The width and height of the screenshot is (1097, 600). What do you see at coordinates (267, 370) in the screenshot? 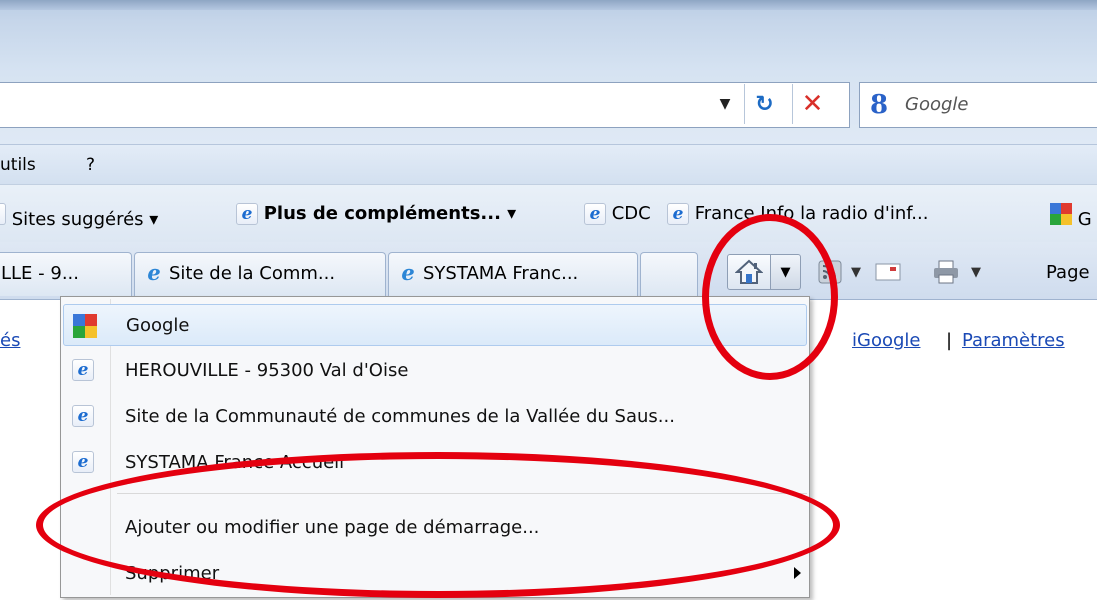
I see `menu-item-label: HEROUVILLE - 95300 Val d'Oise` at bounding box center [267, 370].